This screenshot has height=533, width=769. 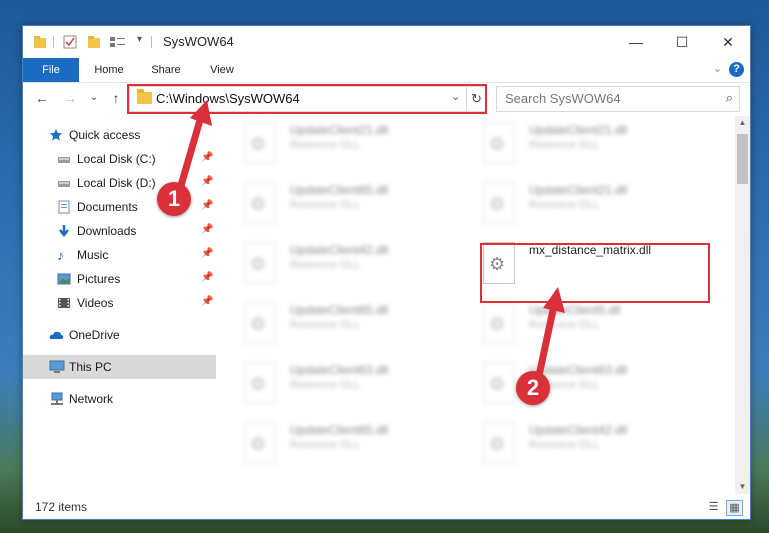 What do you see at coordinates (386, 70) in the screenshot?
I see `ribbon-tabs: File Home Share View ⌄ ?` at bounding box center [386, 70].